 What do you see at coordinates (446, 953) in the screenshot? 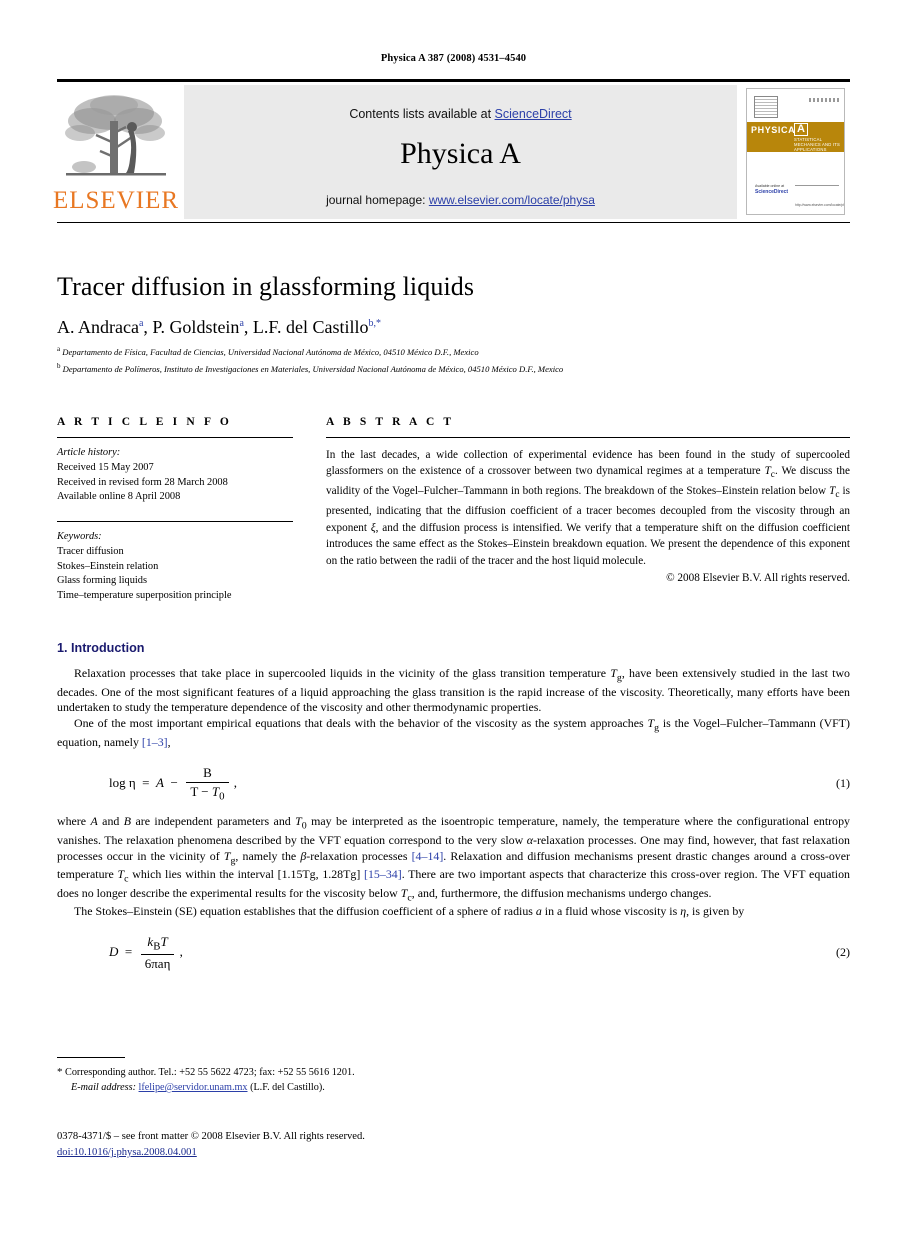
I see `equation-2-body: D = kBT 6πaη ,` at bounding box center [446, 953].